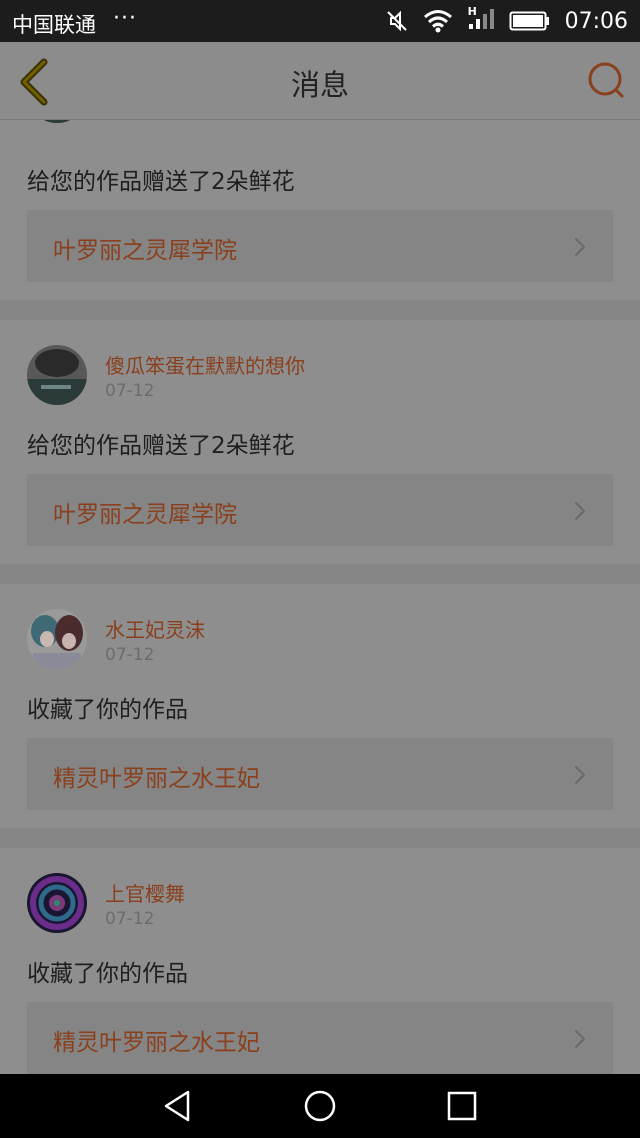 The height and width of the screenshot is (1138, 640). I want to click on status-bar: 中国联通 ··· H 07:06, so click(320, 21).